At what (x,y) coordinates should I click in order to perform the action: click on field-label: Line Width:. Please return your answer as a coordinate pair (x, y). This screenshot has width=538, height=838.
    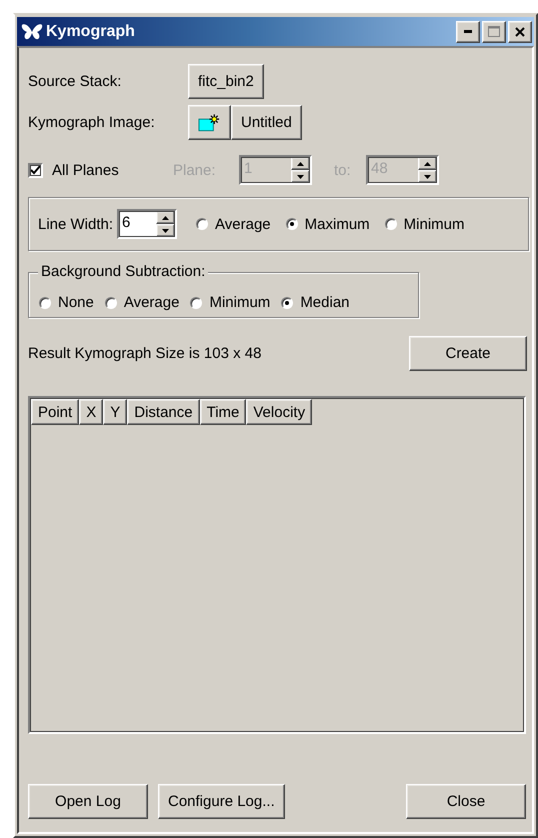
    Looking at the image, I should click on (76, 224).